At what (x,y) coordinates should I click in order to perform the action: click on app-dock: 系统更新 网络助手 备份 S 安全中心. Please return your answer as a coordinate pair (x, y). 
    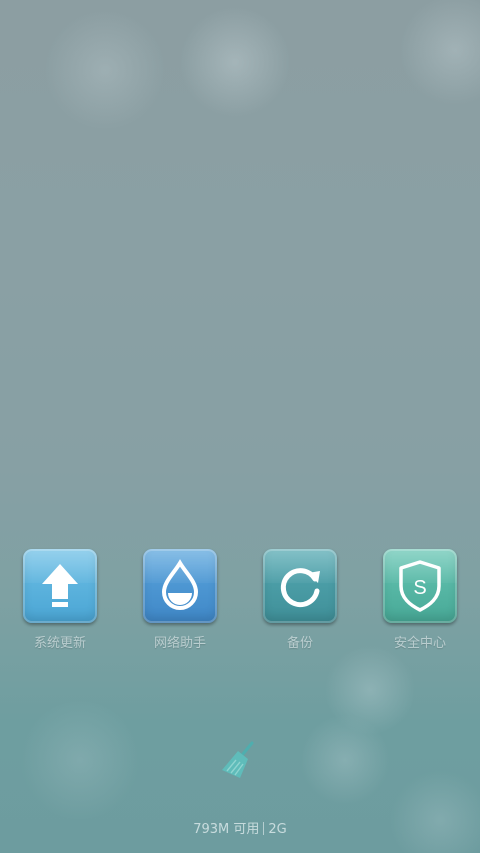
    Looking at the image, I should click on (240, 603).